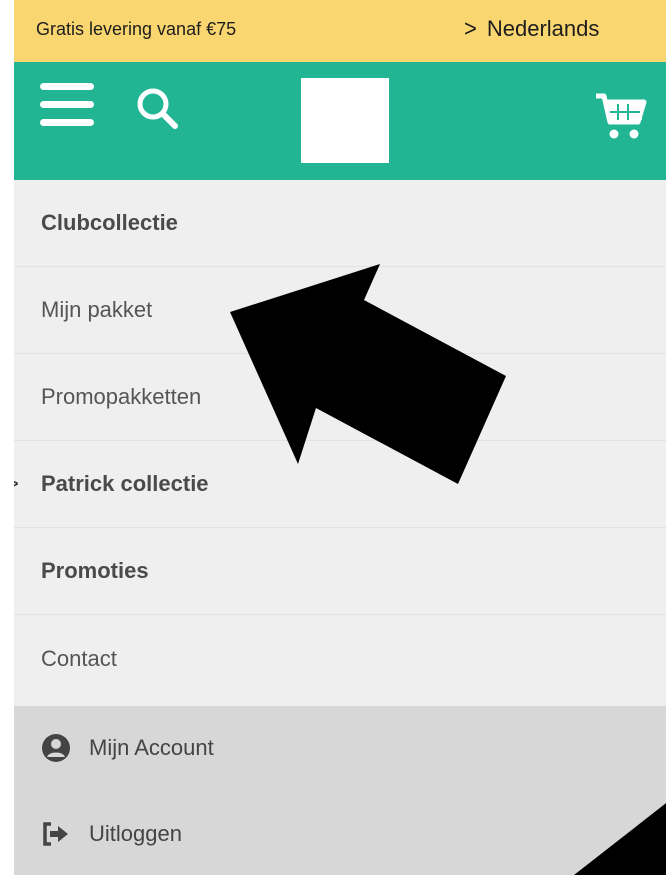 The width and height of the screenshot is (666, 875). I want to click on hamburger-menu-button, so click(67, 105).